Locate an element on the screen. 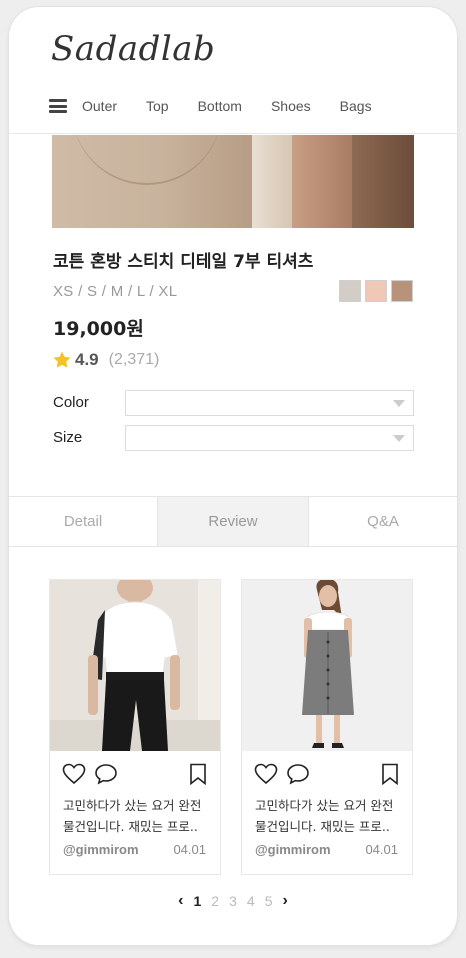  swatch-gray is located at coordinates (350, 291).